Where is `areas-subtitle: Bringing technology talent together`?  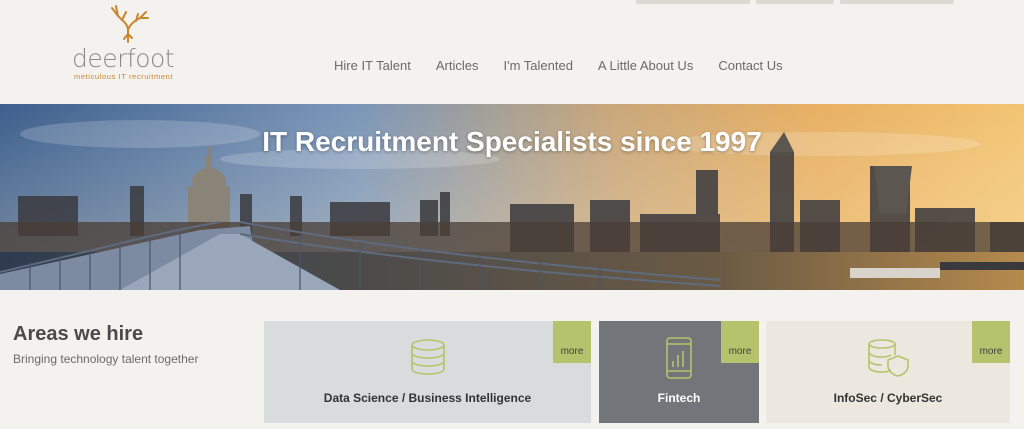 areas-subtitle: Bringing technology talent together is located at coordinates (106, 359).